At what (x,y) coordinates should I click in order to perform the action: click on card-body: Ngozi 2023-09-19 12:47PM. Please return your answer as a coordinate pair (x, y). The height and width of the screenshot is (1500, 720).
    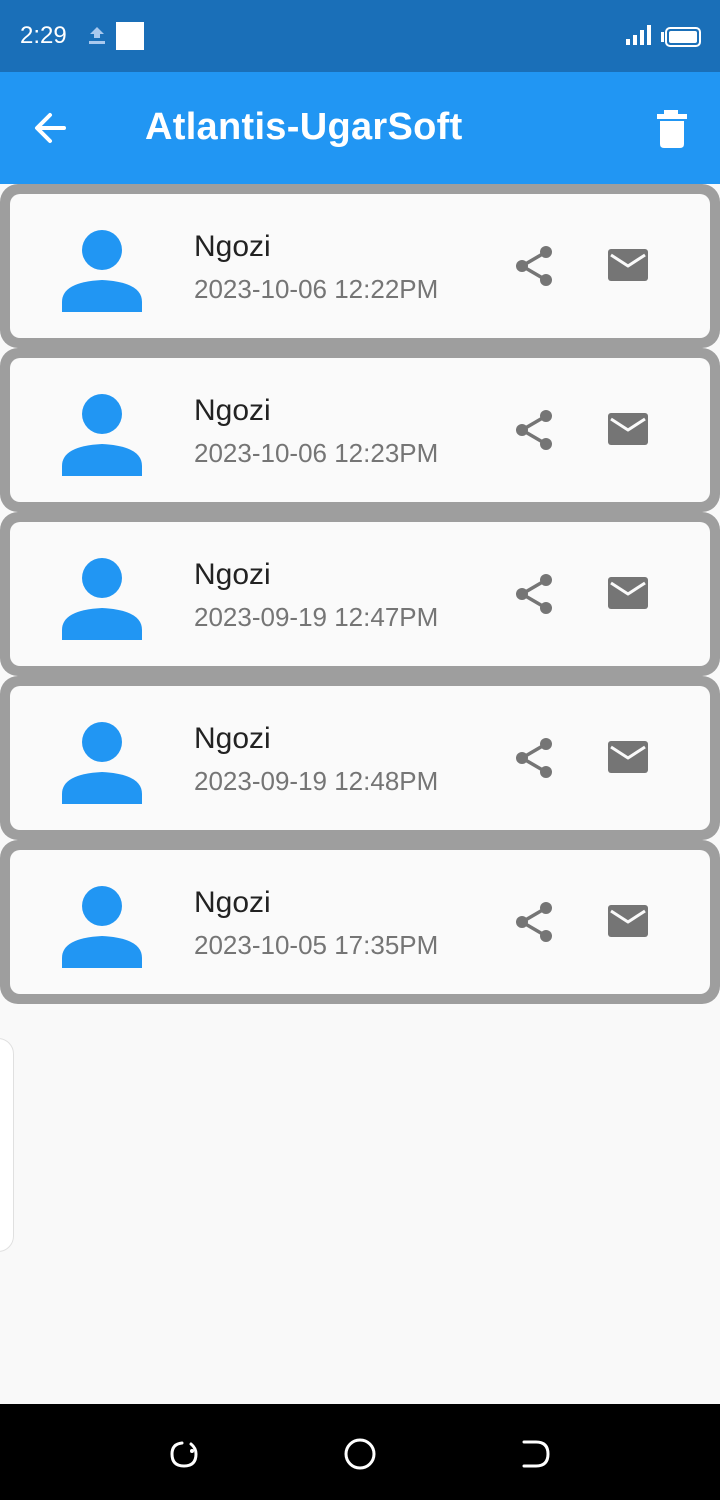
    Looking at the image, I should click on (360, 594).